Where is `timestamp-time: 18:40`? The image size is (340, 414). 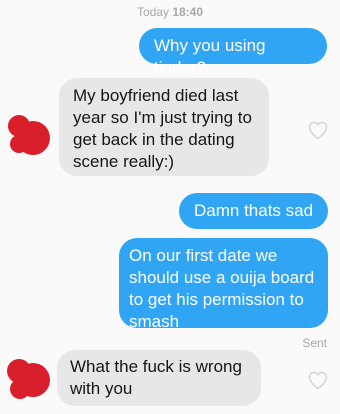
timestamp-time: 18:40 is located at coordinates (188, 12).